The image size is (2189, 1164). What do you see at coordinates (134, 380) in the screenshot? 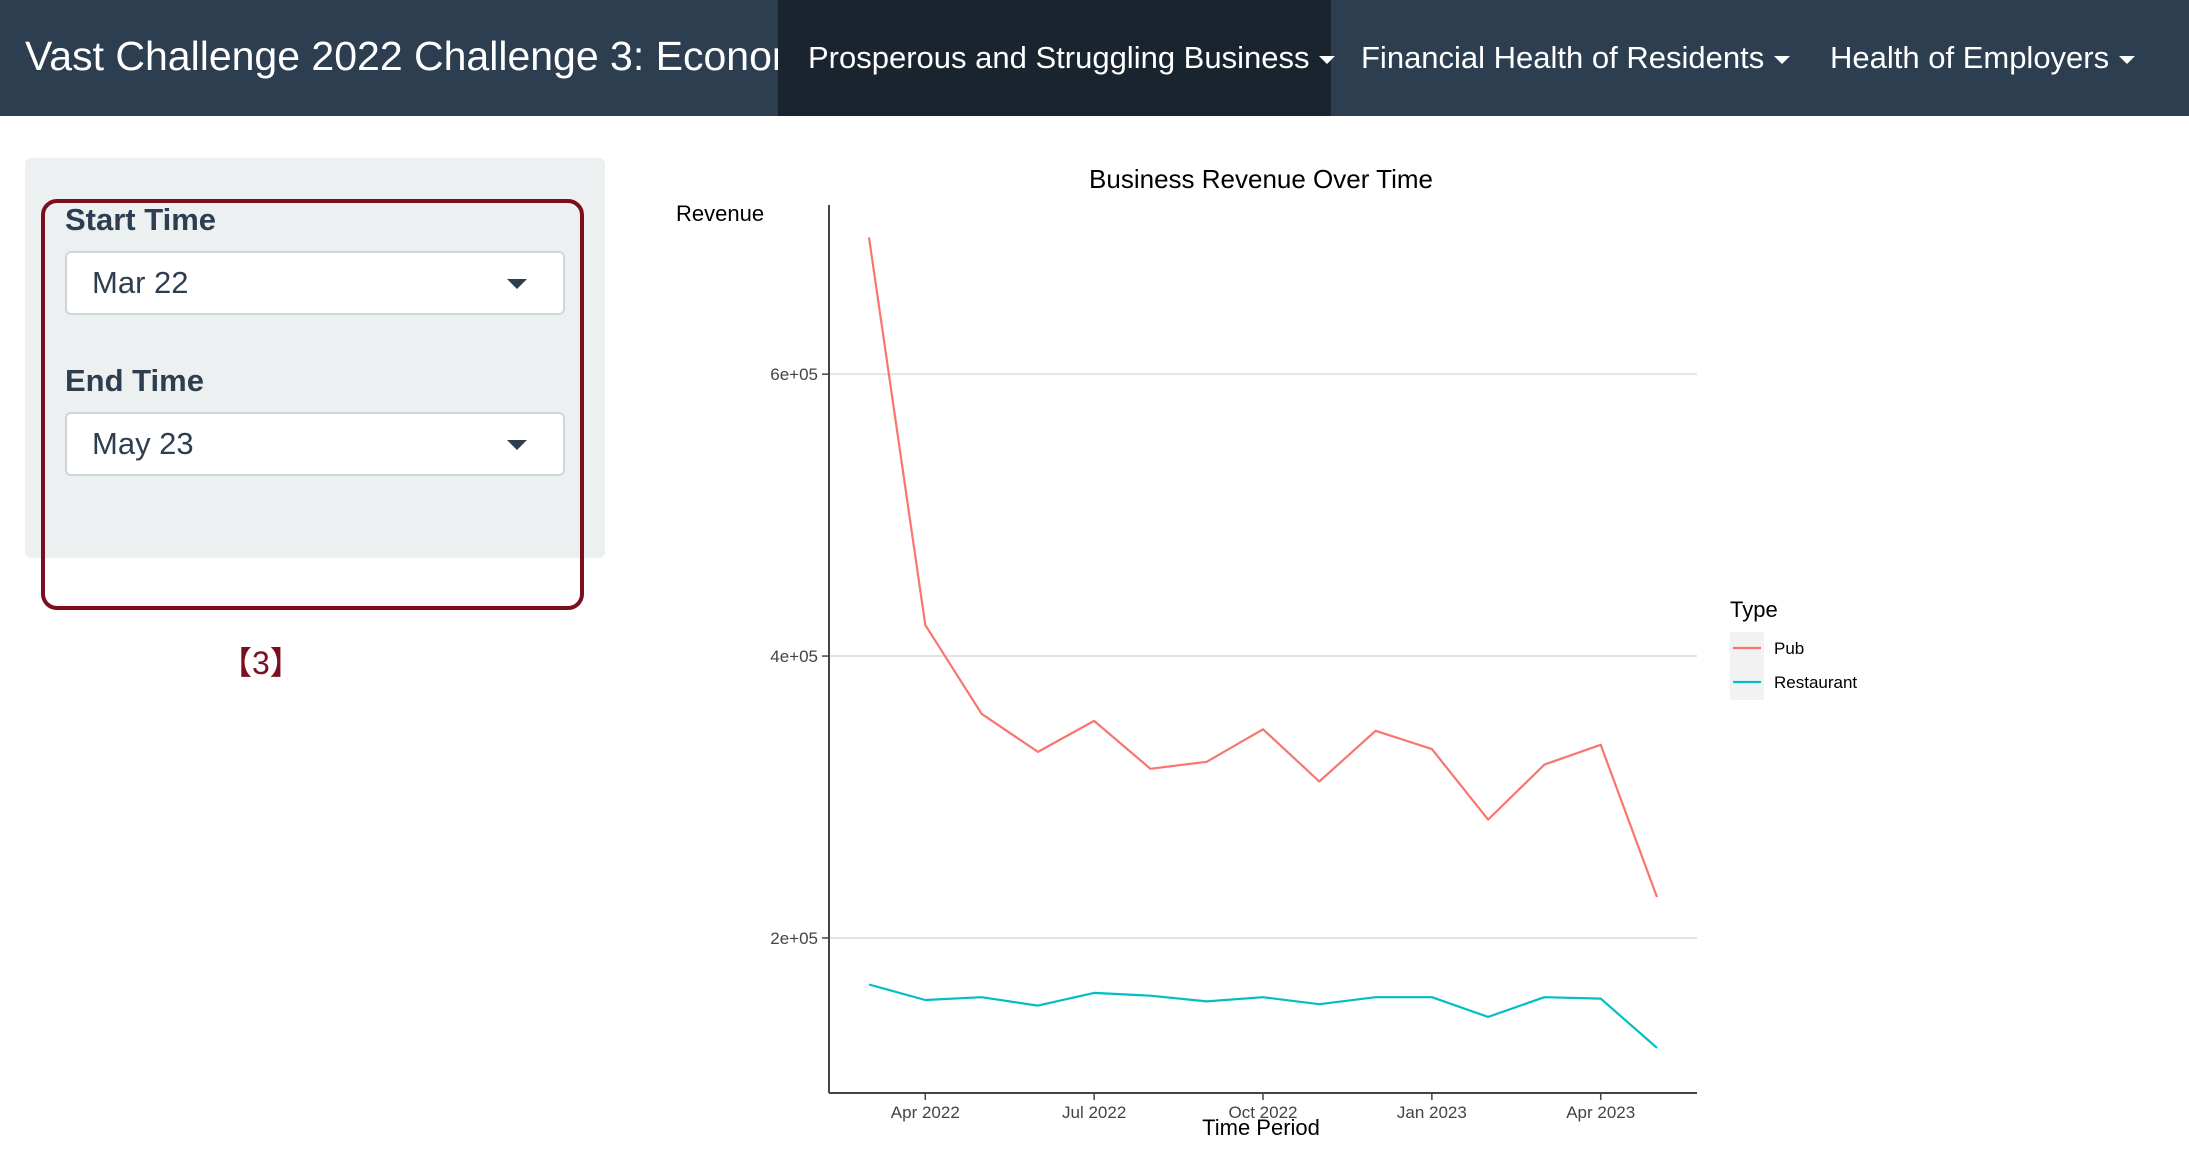
I see `end-time-label: End Time` at bounding box center [134, 380].